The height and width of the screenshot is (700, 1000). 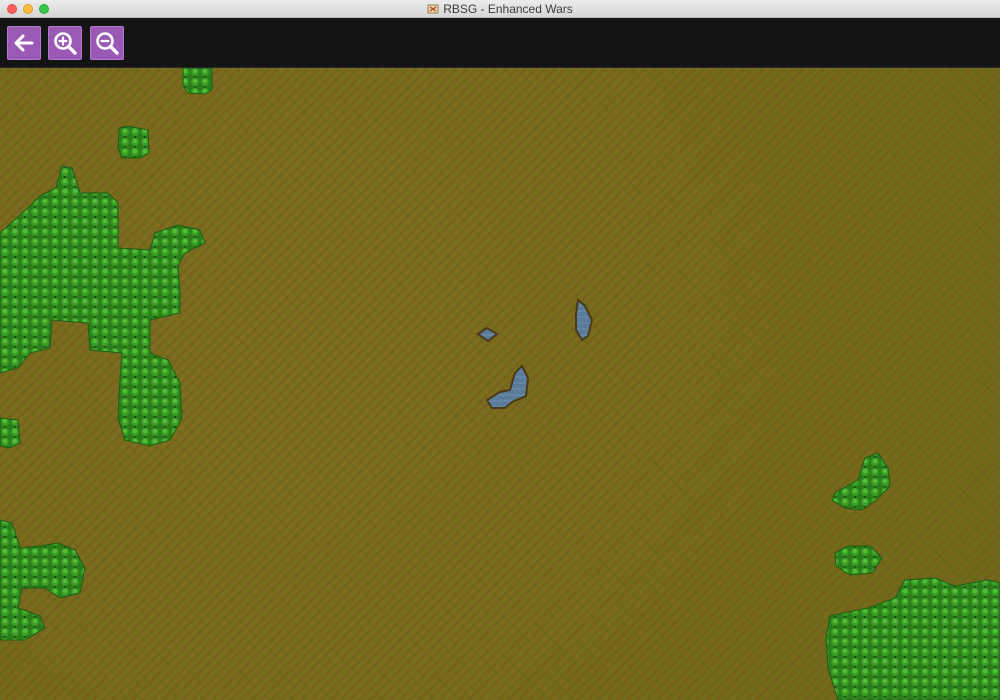 What do you see at coordinates (44, 9) in the screenshot?
I see `maximize-window-button` at bounding box center [44, 9].